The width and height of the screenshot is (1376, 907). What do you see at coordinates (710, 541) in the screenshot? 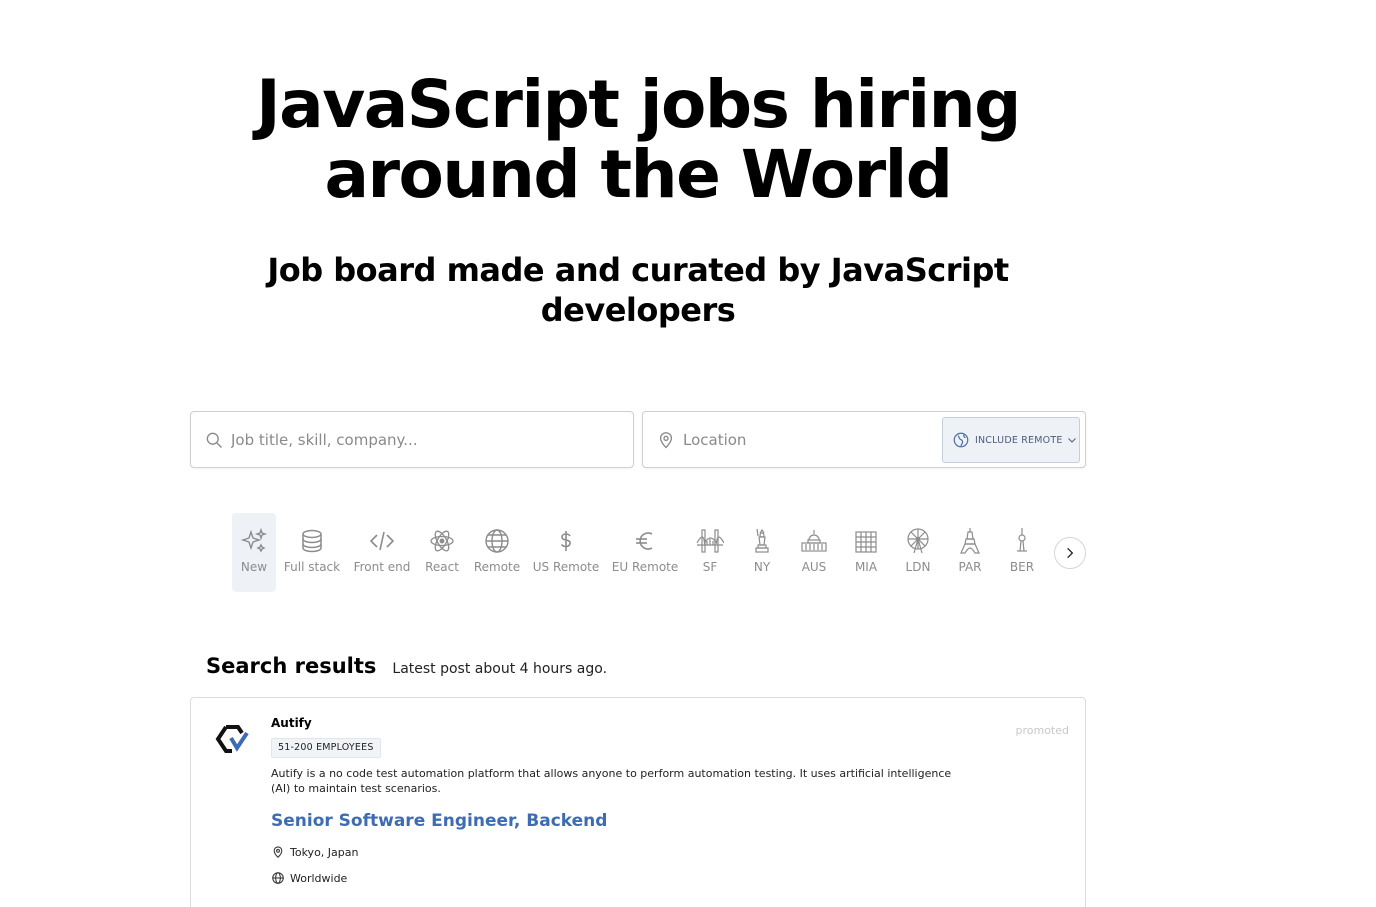
I see `golden-gate-icon` at bounding box center [710, 541].